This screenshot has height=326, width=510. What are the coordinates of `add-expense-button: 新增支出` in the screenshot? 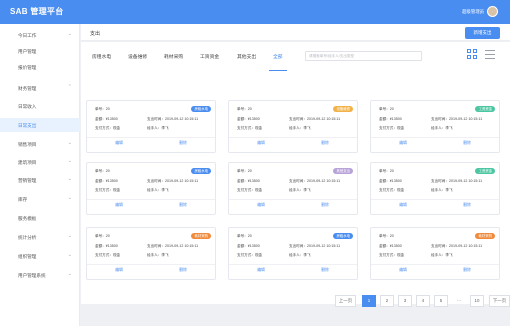 It's located at (482, 33).